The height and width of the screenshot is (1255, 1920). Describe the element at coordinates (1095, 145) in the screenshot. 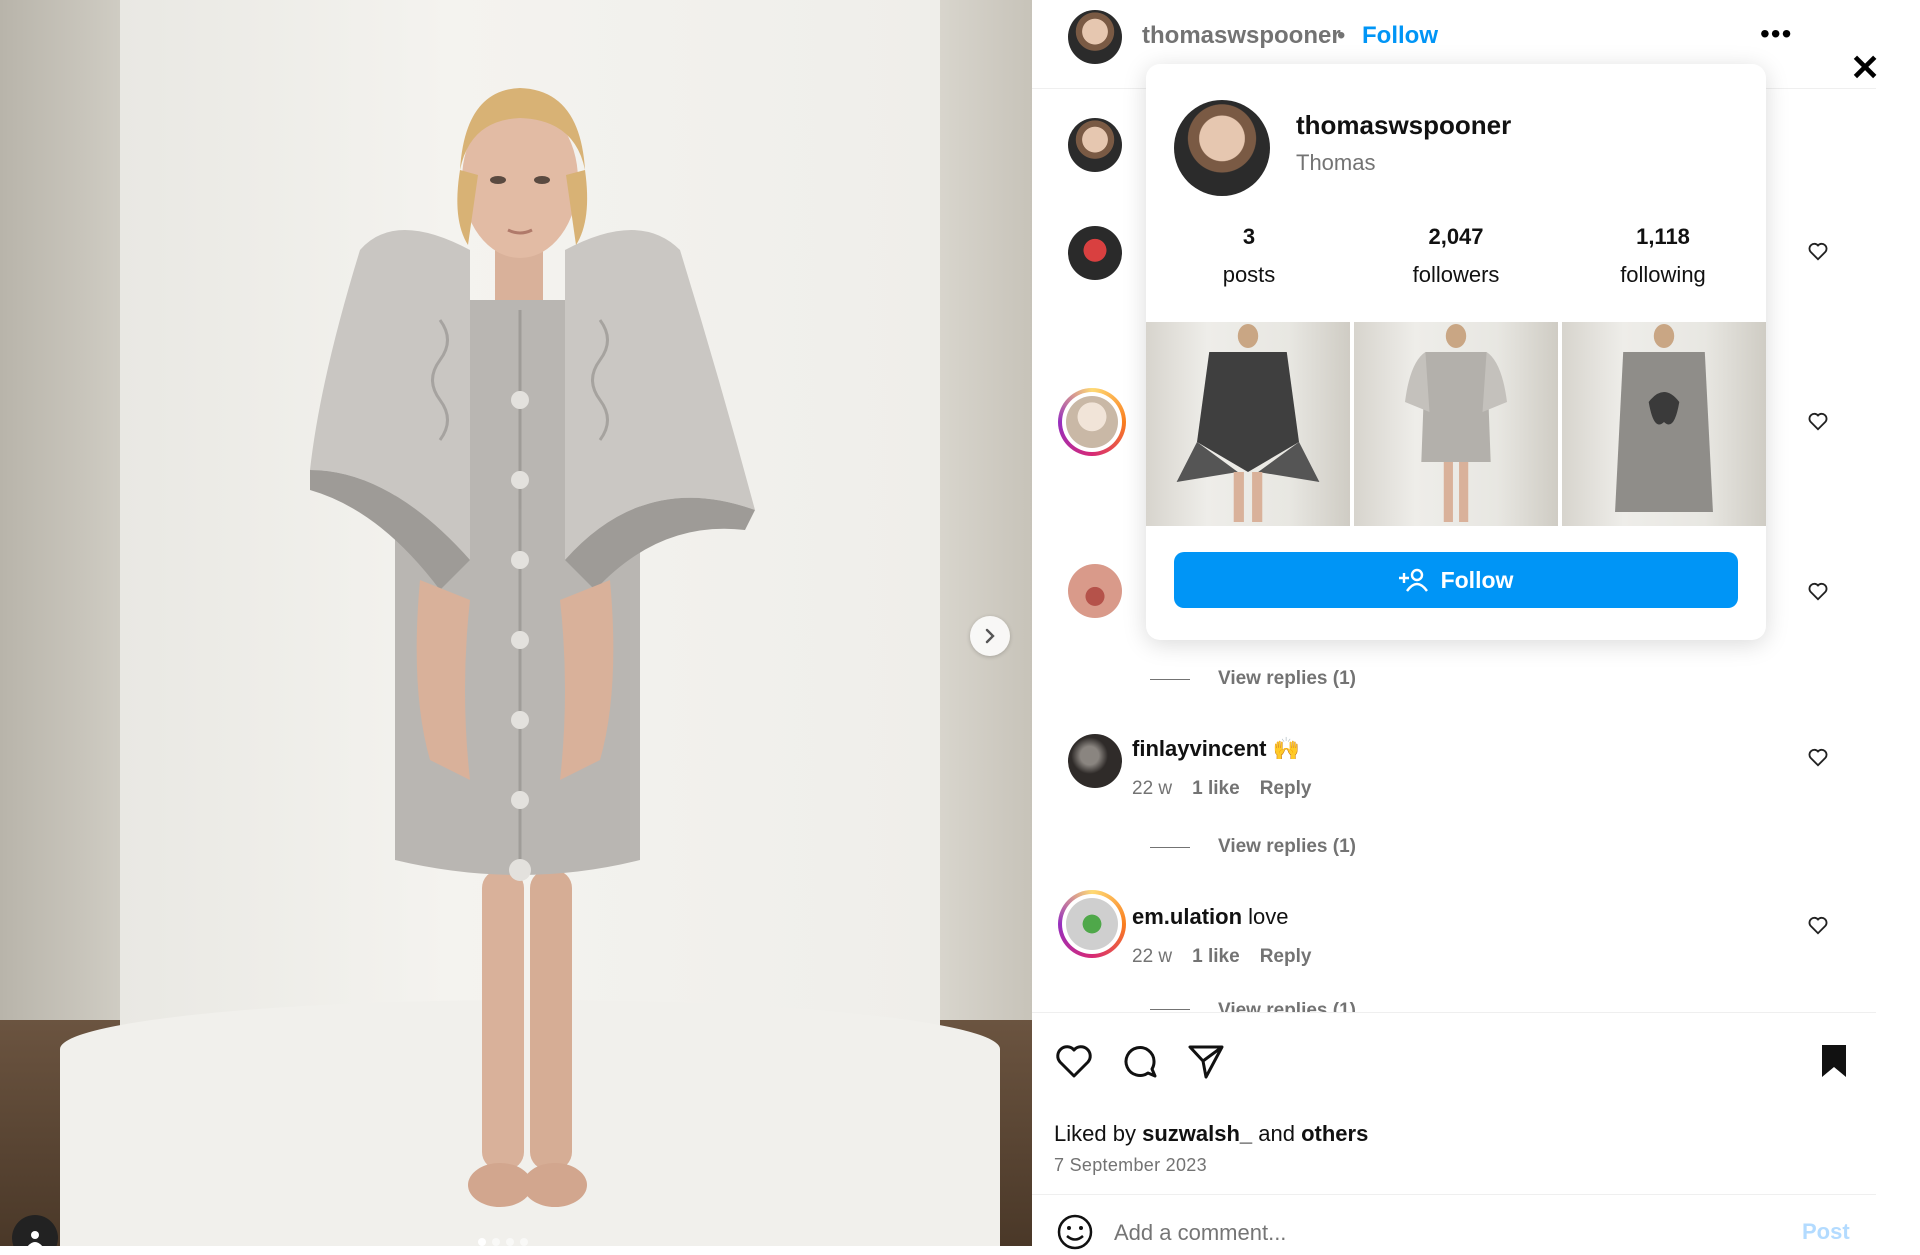

I see `caption-avatar` at that location.